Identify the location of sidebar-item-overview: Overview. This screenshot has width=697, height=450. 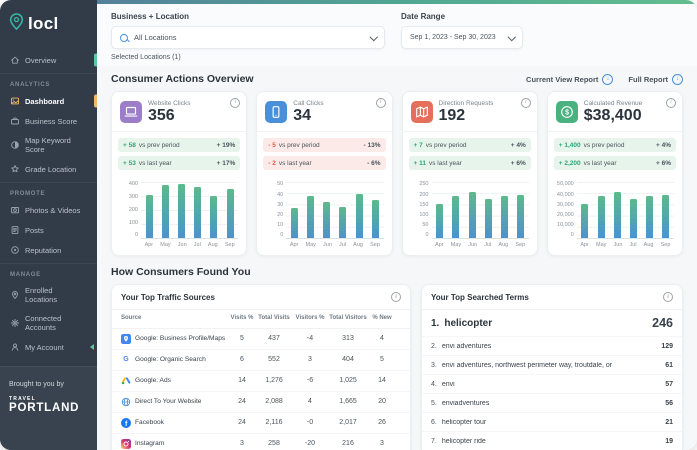
(48, 60).